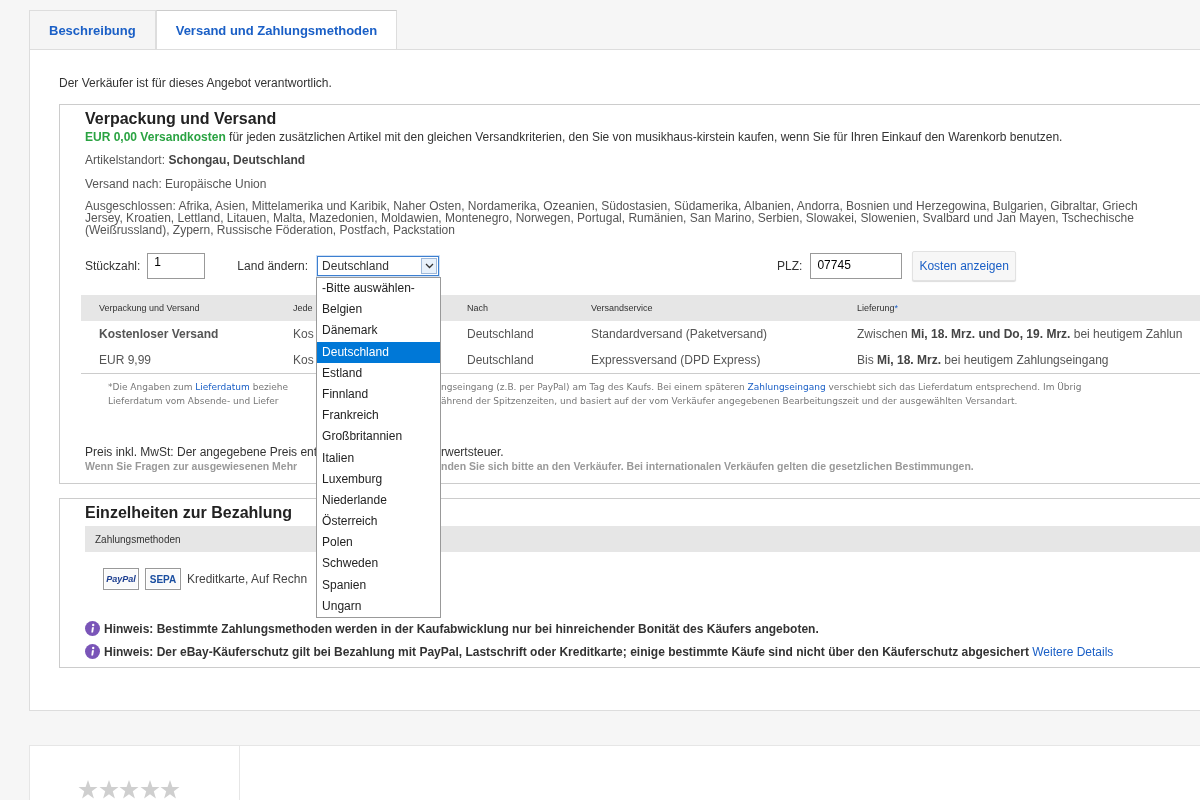 The image size is (1200, 800). What do you see at coordinates (679, 334) in the screenshot?
I see `table-cell: Standardversand (Paketversand)` at bounding box center [679, 334].